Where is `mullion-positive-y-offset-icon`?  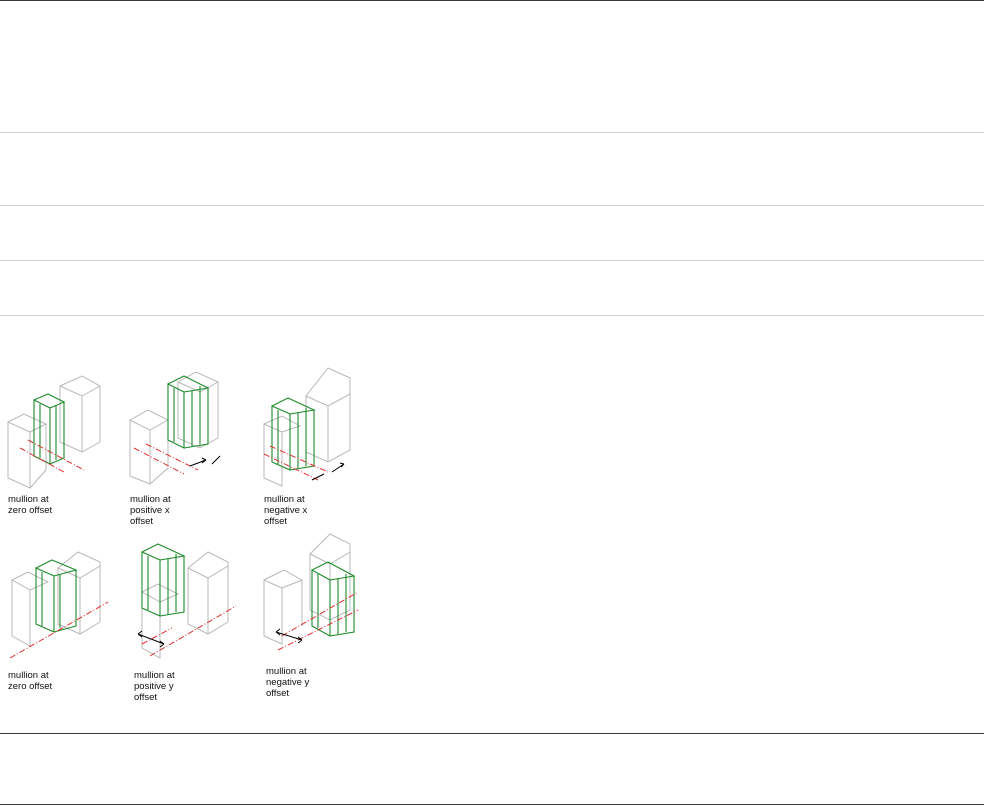
mullion-positive-y-offset-icon is located at coordinates (187, 601).